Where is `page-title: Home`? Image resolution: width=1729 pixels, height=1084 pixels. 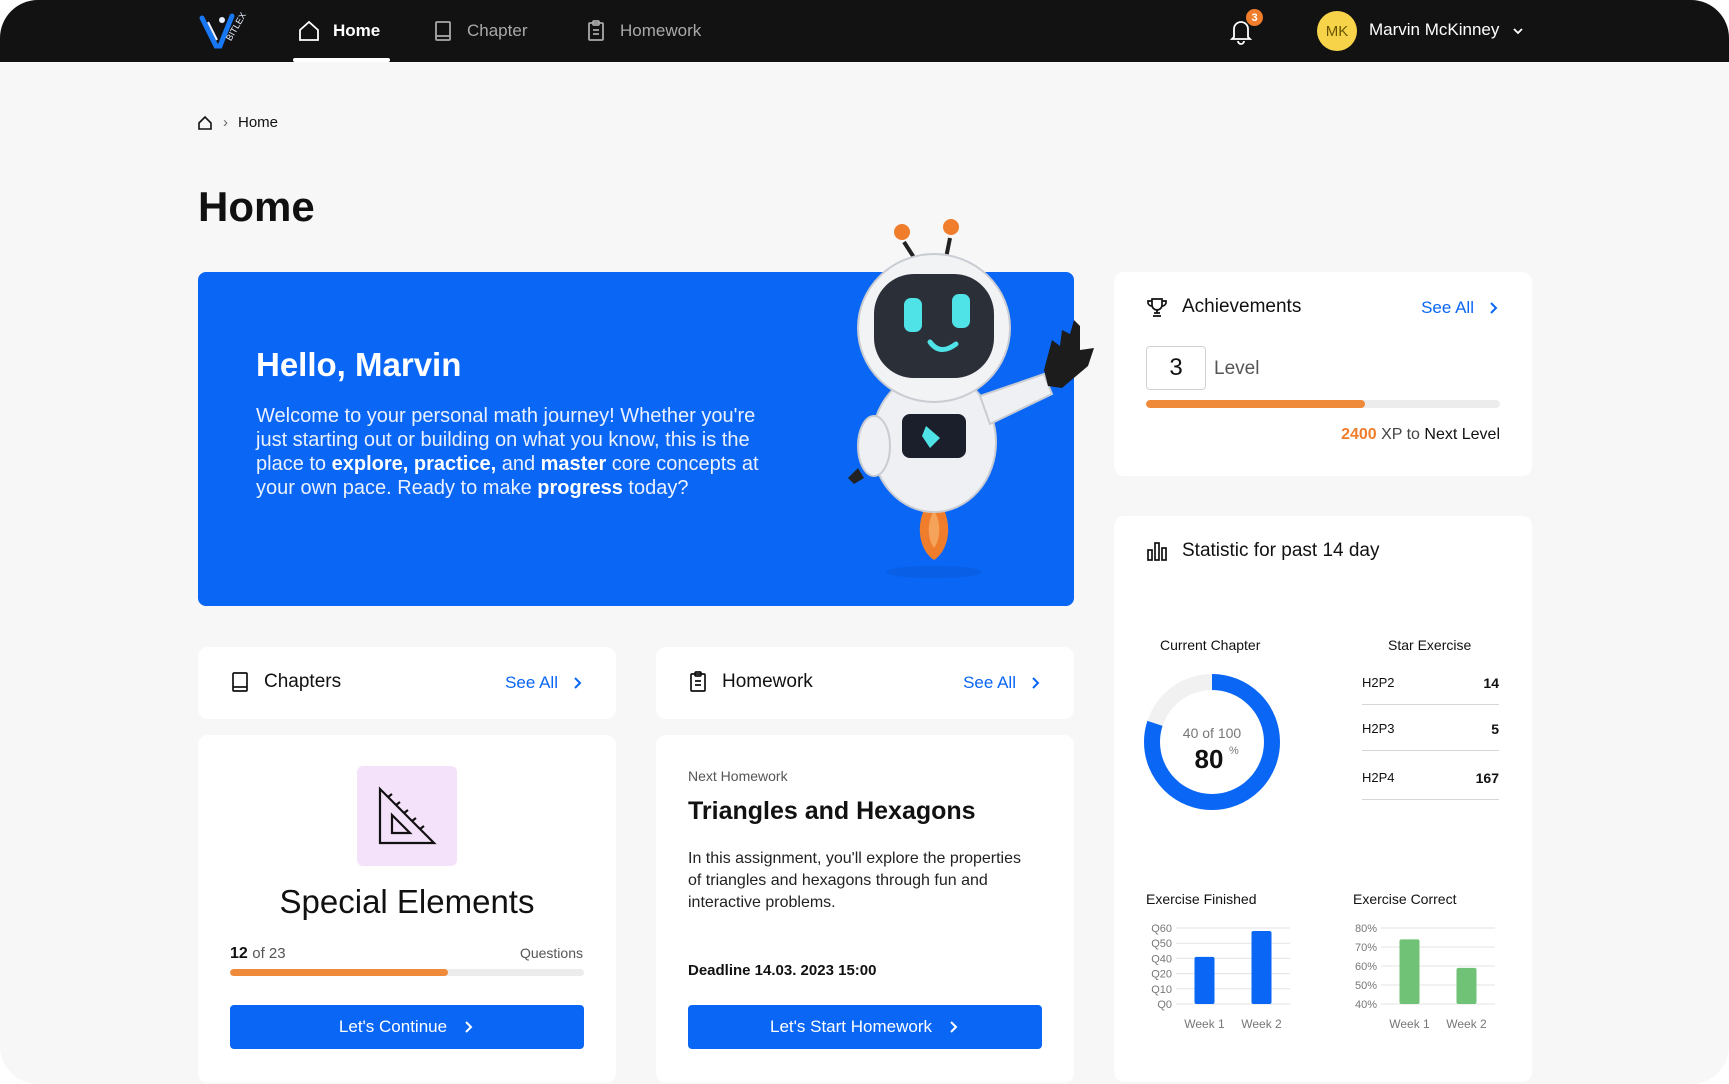
page-title: Home is located at coordinates (256, 206).